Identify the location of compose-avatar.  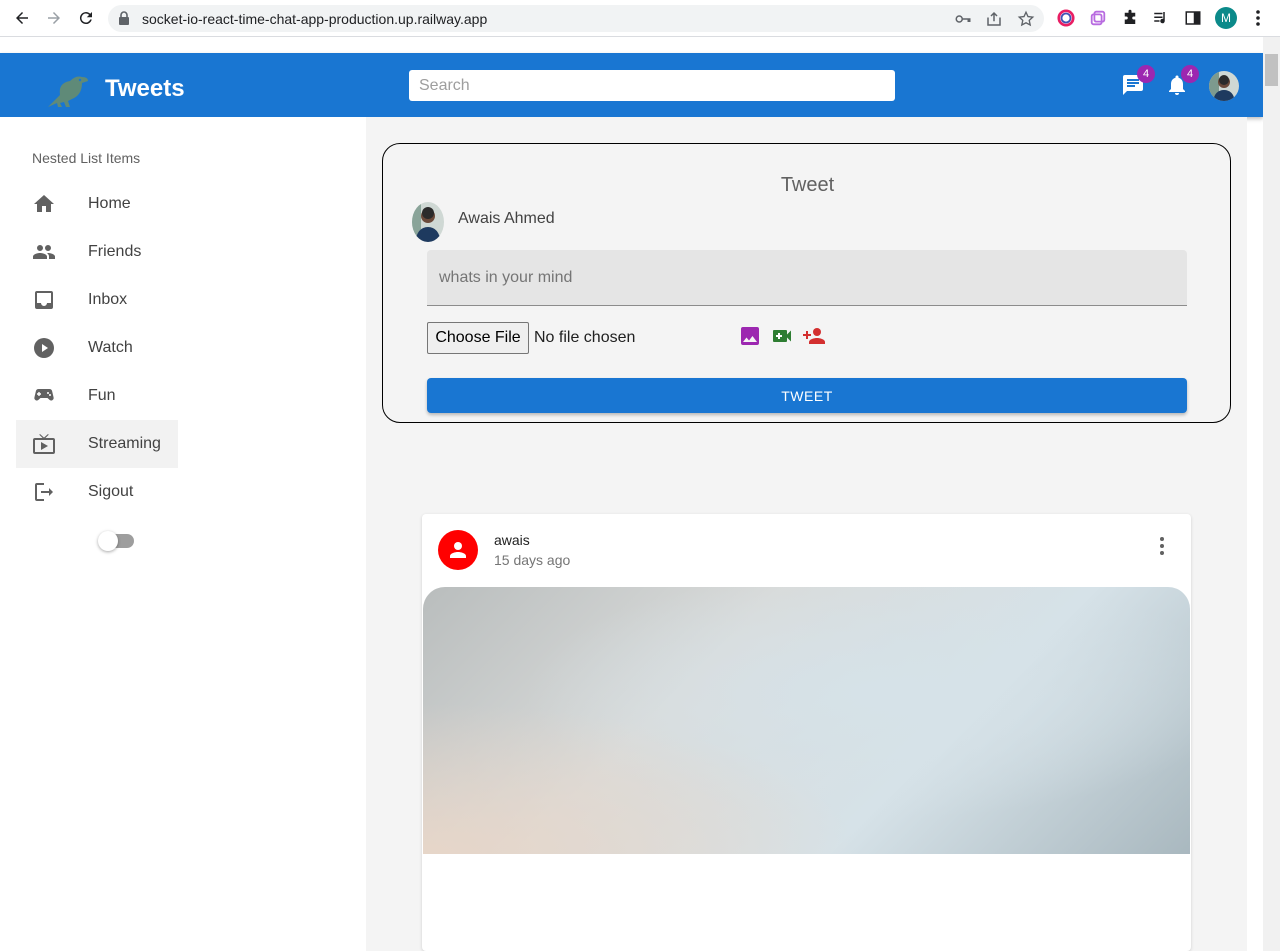
(428, 224).